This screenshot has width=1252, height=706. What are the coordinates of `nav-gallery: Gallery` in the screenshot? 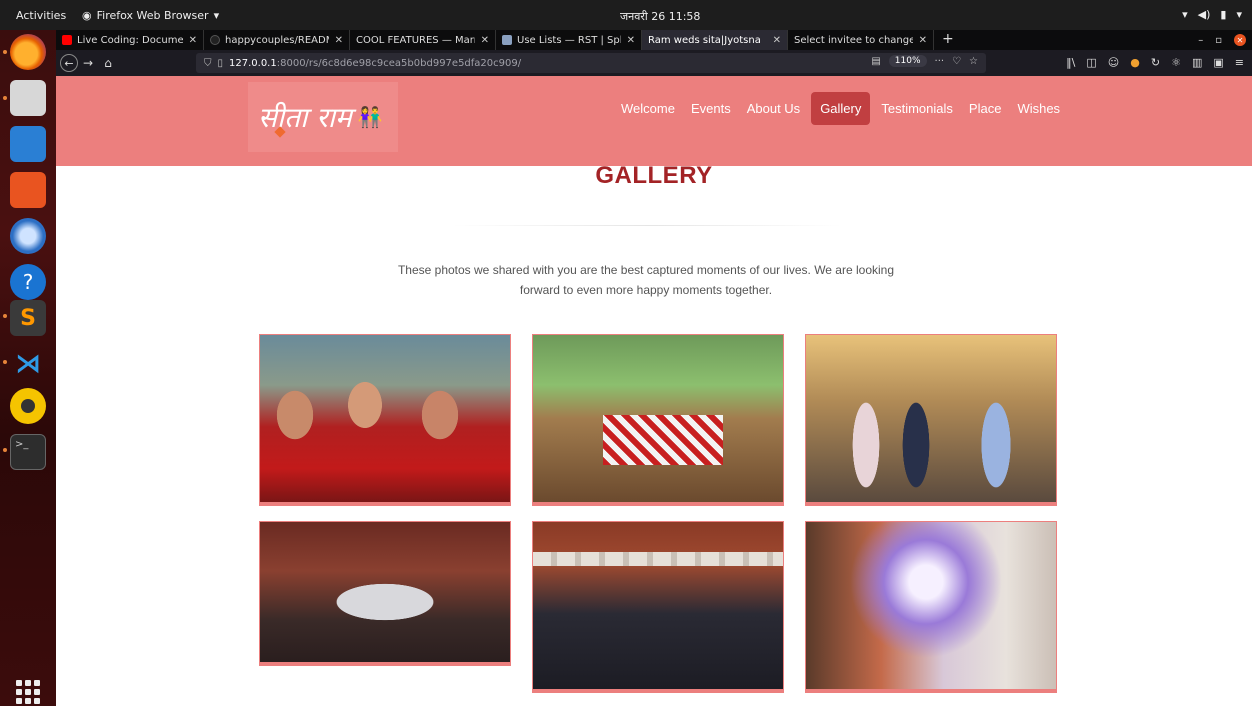 It's located at (841, 108).